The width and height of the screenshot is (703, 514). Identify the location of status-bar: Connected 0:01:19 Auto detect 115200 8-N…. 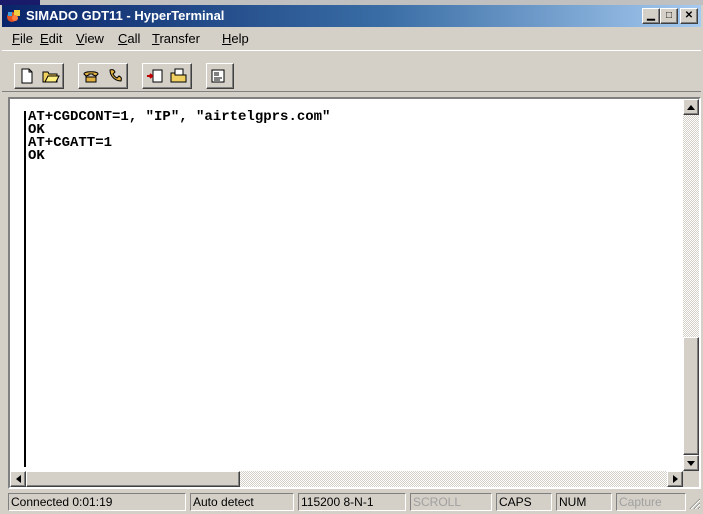
(351, 502).